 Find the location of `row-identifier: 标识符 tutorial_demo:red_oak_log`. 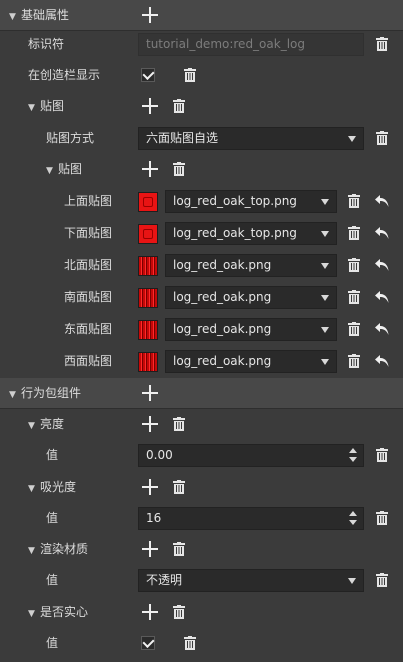

row-identifier: 标识符 tutorial_demo:red_oak_log is located at coordinates (201, 44).